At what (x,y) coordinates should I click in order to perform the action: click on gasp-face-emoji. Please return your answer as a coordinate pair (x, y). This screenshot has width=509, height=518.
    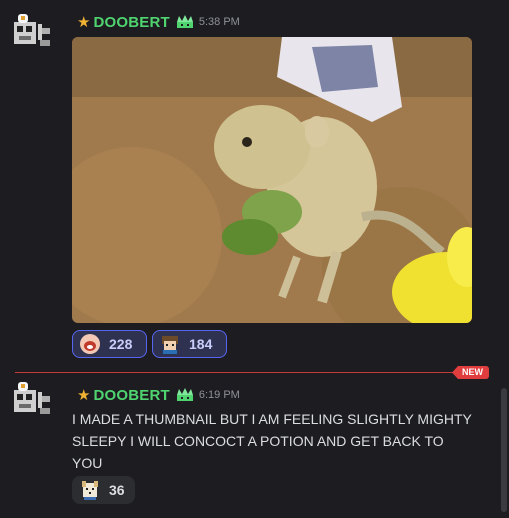
    Looking at the image, I should click on (90, 344).